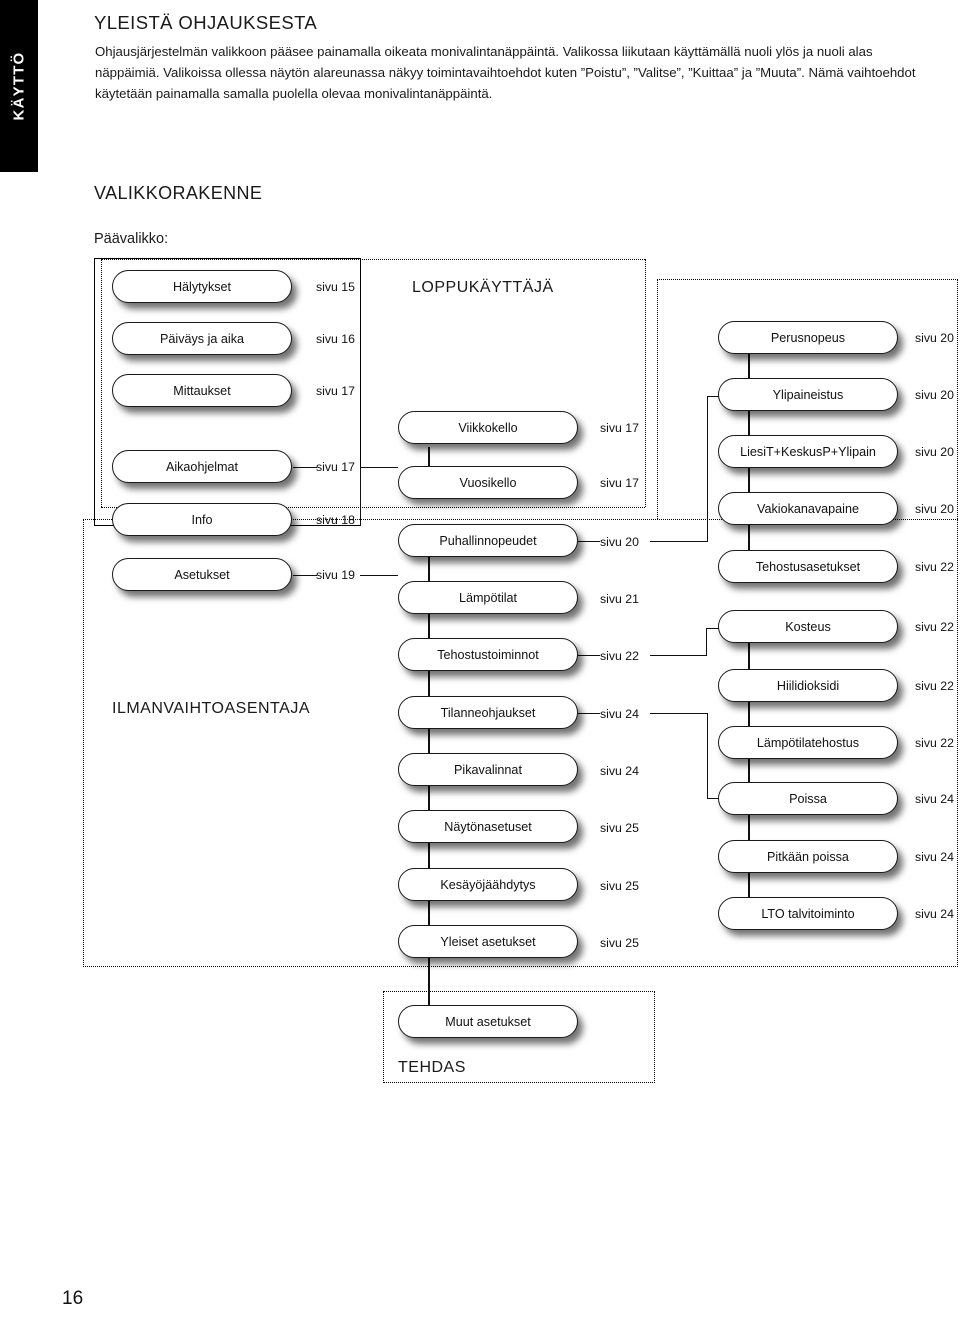  What do you see at coordinates (488, 826) in the screenshot?
I see `node-naytonasetuset: Näytönasetuset` at bounding box center [488, 826].